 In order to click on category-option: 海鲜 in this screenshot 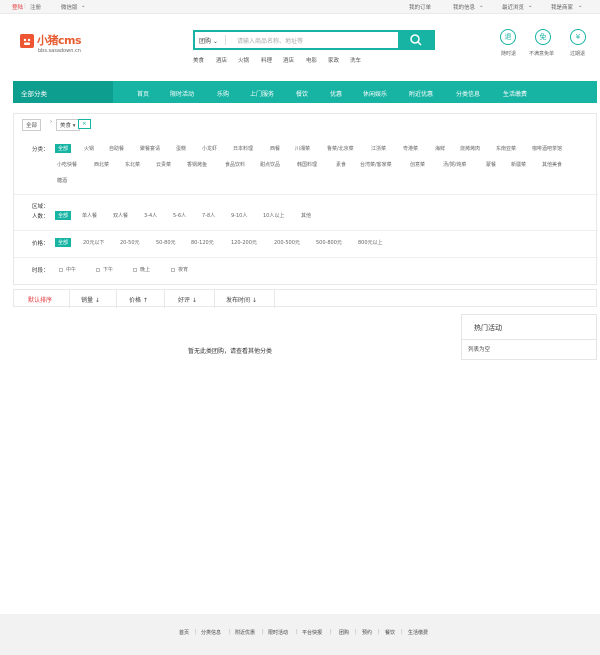, I will do `click(440, 148)`.